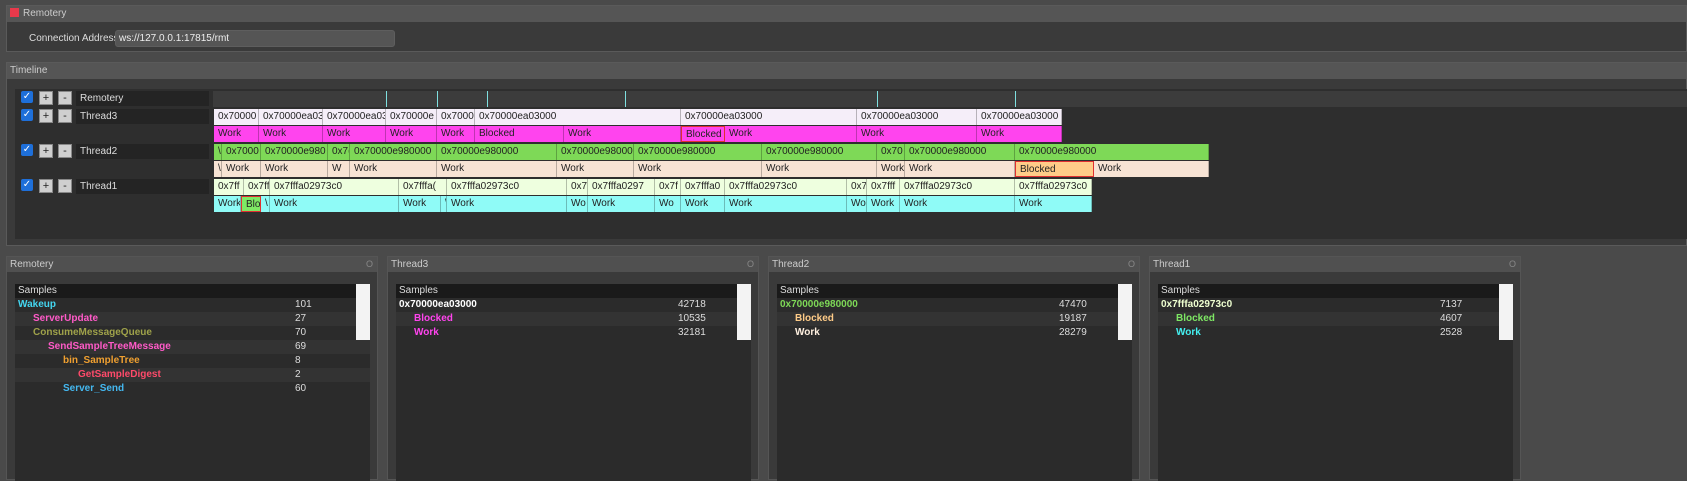 The height and width of the screenshot is (481, 1687). Describe the element at coordinates (192, 319) in the screenshot. I see `sample-row: ServerUpdate 27` at that location.